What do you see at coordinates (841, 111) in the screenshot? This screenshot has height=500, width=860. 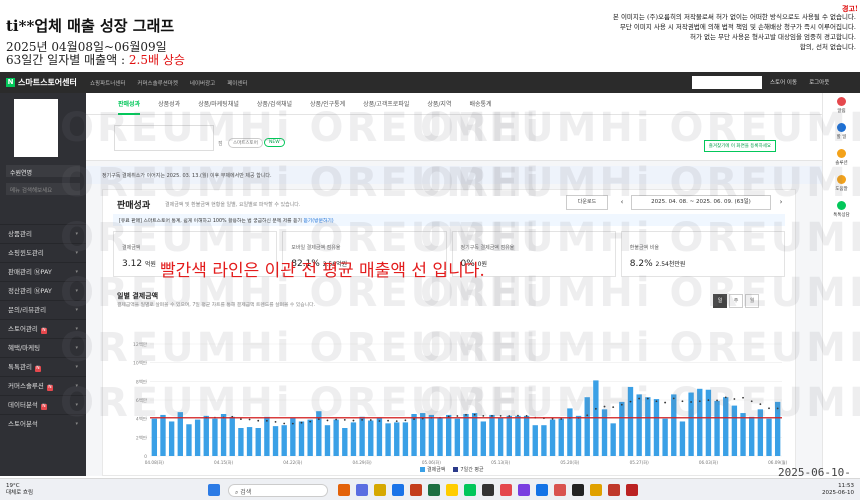 I see `rail-label: 알림` at bounding box center [841, 111].